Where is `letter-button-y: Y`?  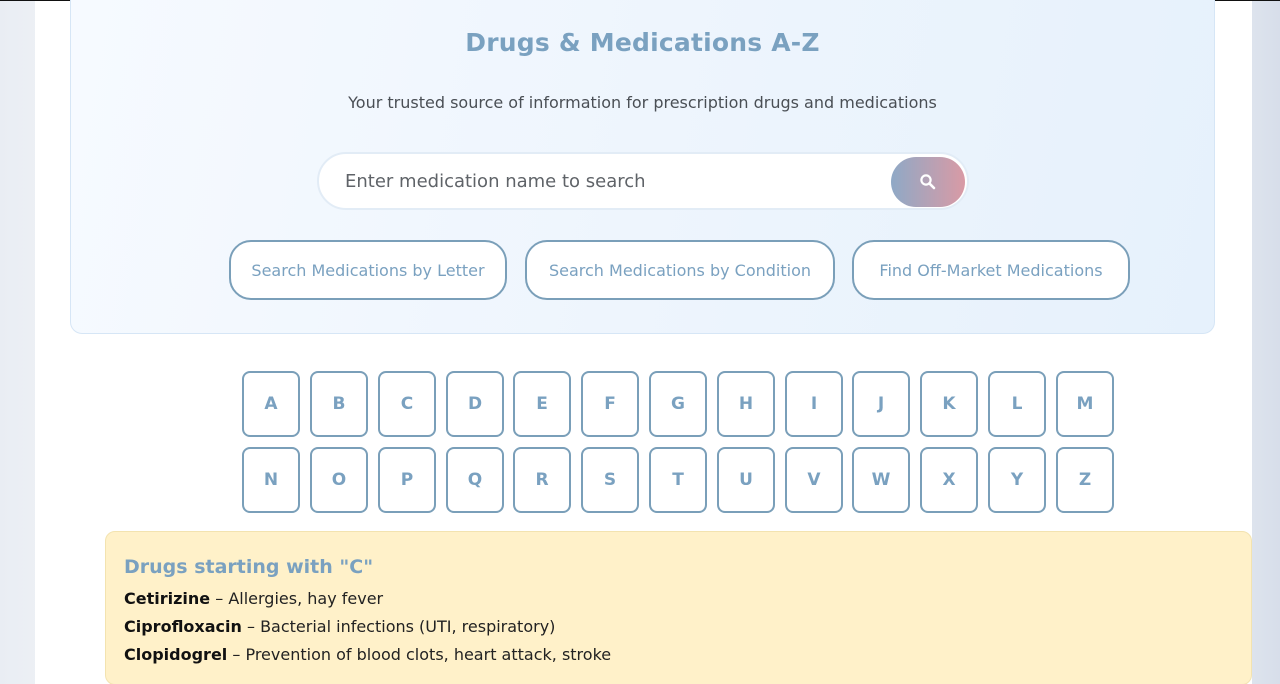 letter-button-y: Y is located at coordinates (1017, 480).